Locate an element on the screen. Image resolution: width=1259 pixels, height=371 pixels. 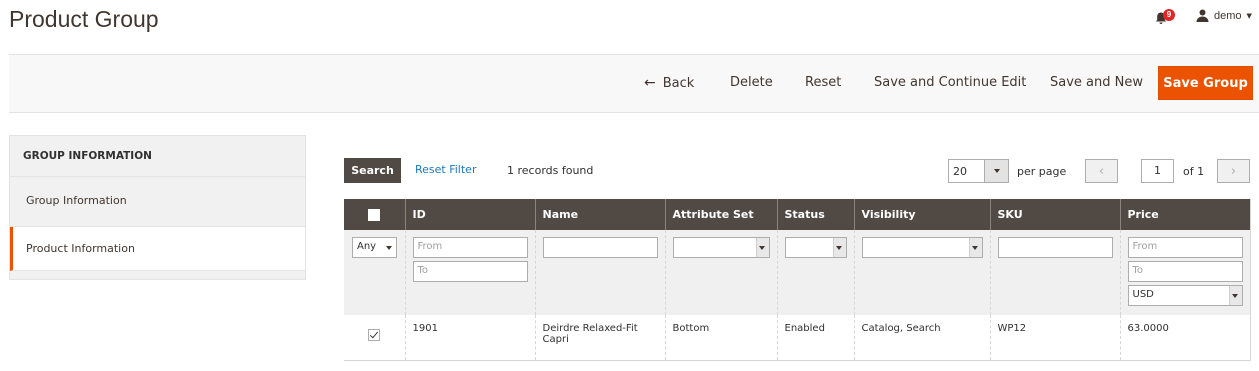
select-all-checkbox is located at coordinates (374, 215).